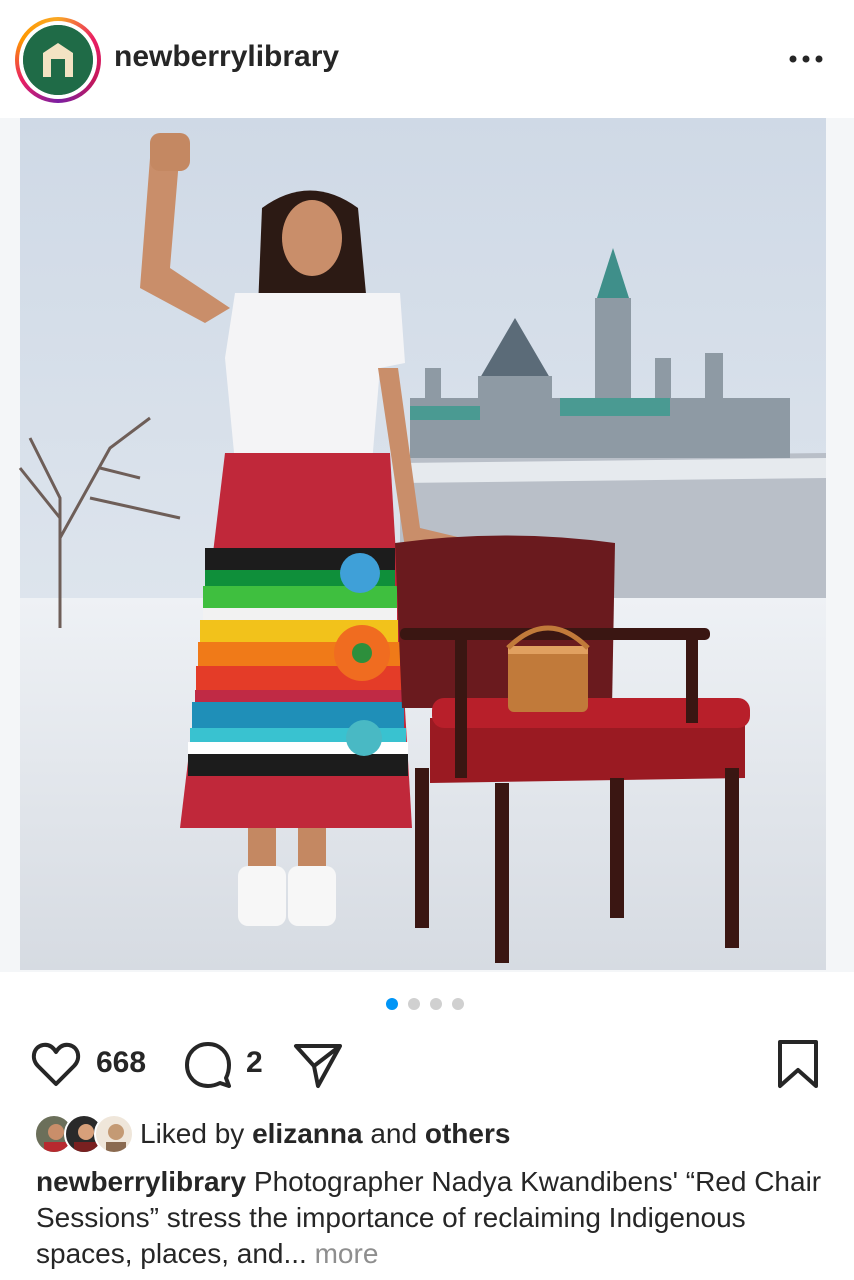  Describe the element at coordinates (468, 1133) in the screenshot. I see `liked-by-others: others` at that location.